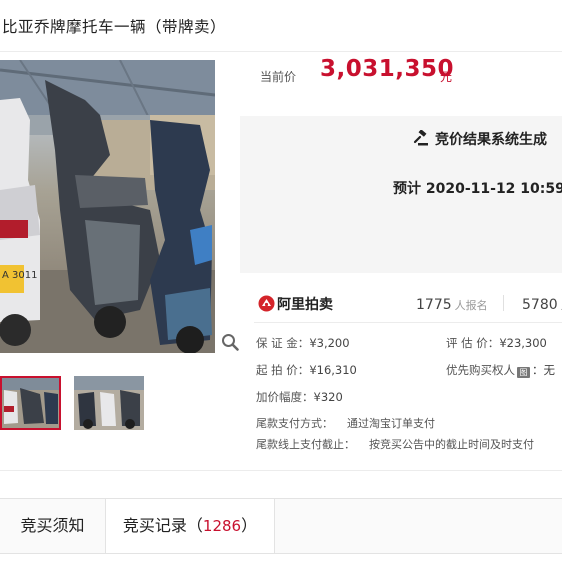 The width and height of the screenshot is (562, 562). I want to click on current-price-unit: 元, so click(446, 77).